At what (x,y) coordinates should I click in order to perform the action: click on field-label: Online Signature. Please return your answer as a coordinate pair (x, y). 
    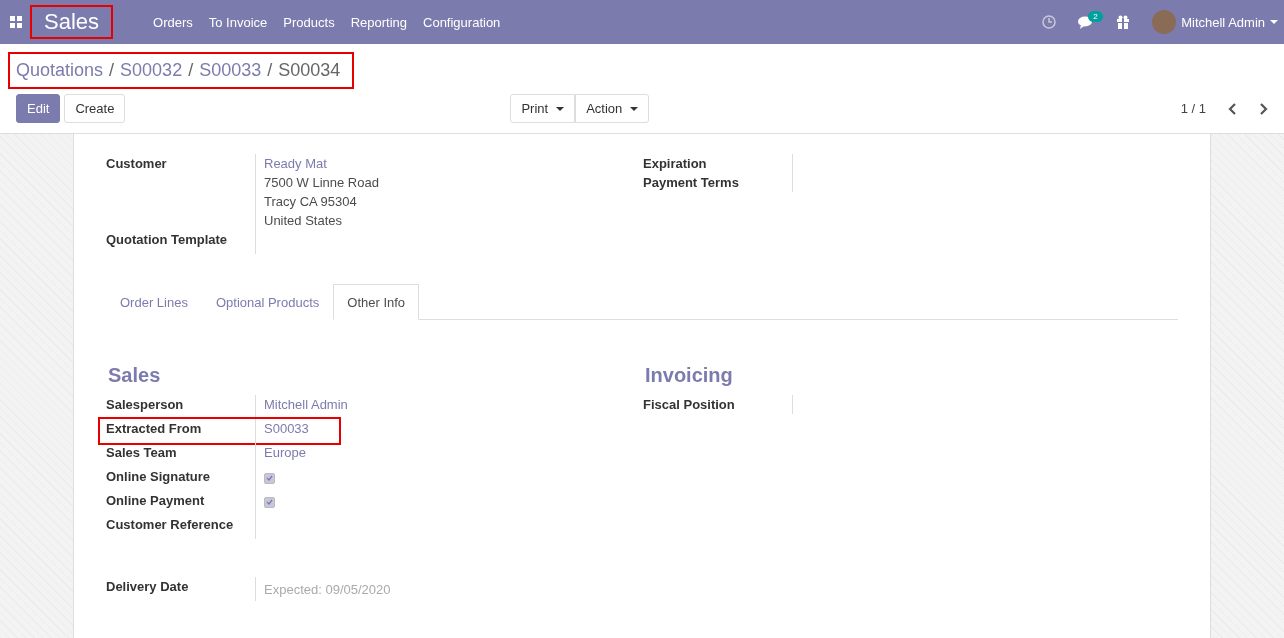
    Looking at the image, I should click on (181, 479).